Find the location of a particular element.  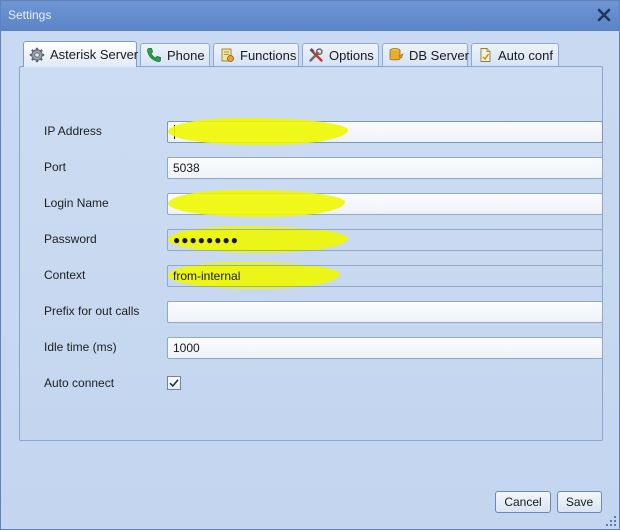

auto-connect-checkbox is located at coordinates (174, 383).